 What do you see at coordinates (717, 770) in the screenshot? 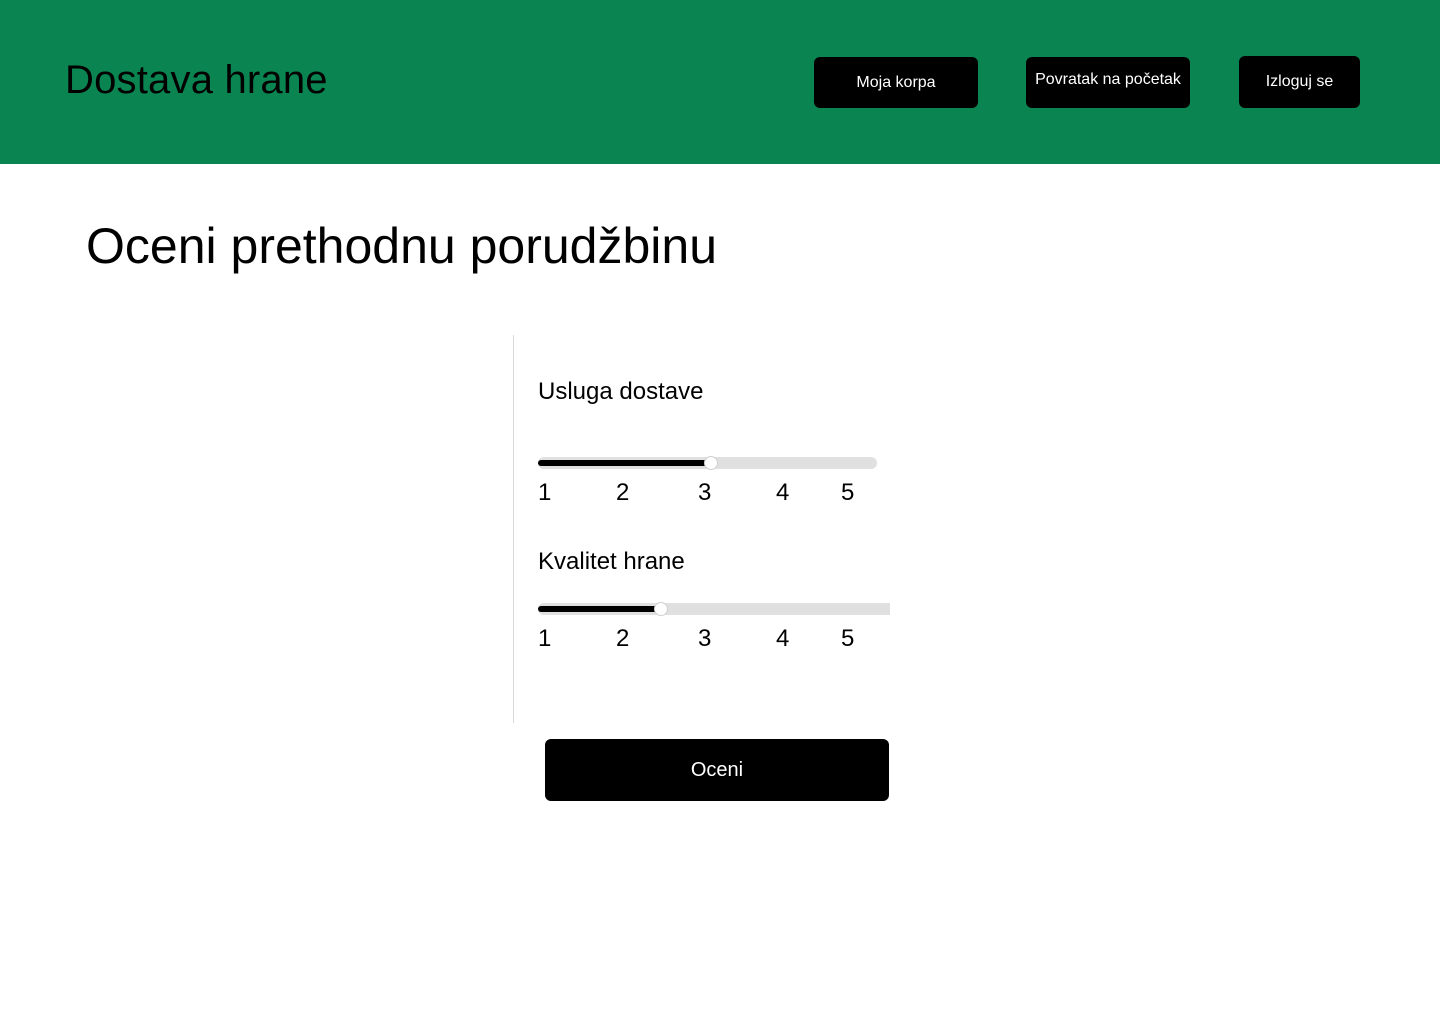
I see `submit-rating-button: Oceni` at bounding box center [717, 770].